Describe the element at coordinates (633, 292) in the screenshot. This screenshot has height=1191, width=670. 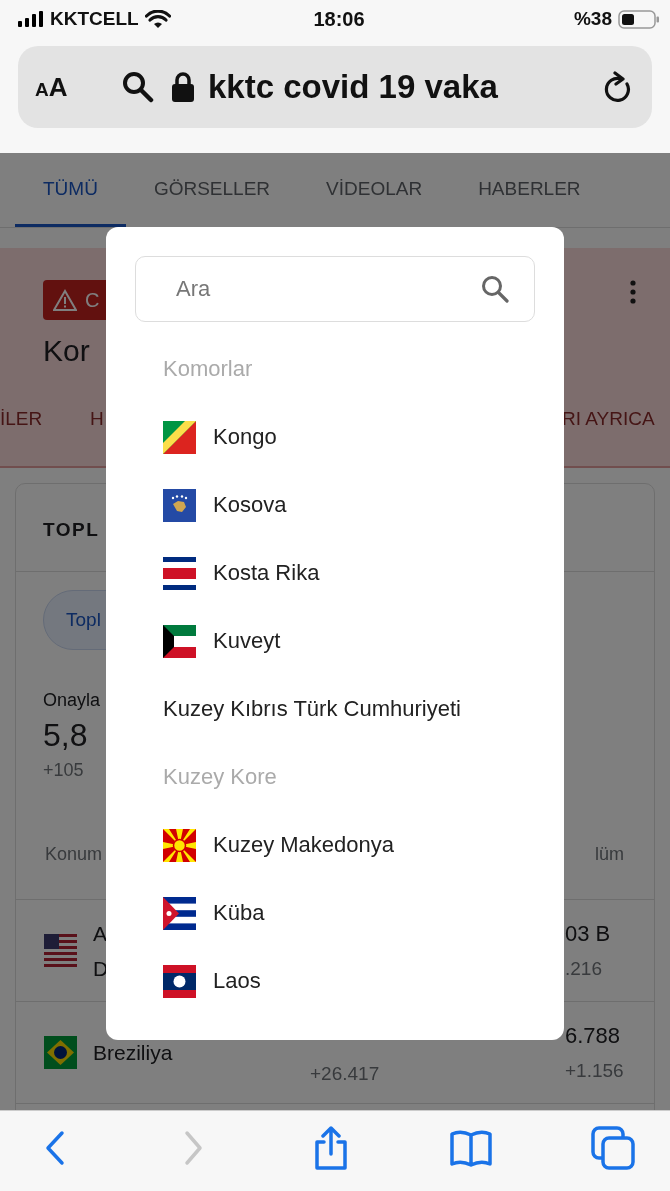
I see `more-icon` at that location.